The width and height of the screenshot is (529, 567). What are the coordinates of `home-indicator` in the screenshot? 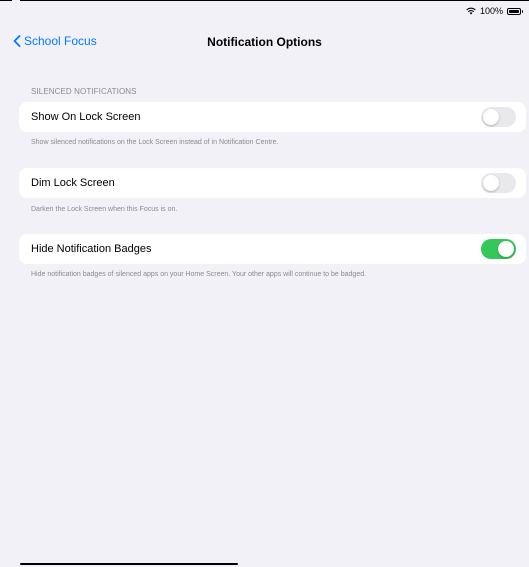 It's located at (129, 564).